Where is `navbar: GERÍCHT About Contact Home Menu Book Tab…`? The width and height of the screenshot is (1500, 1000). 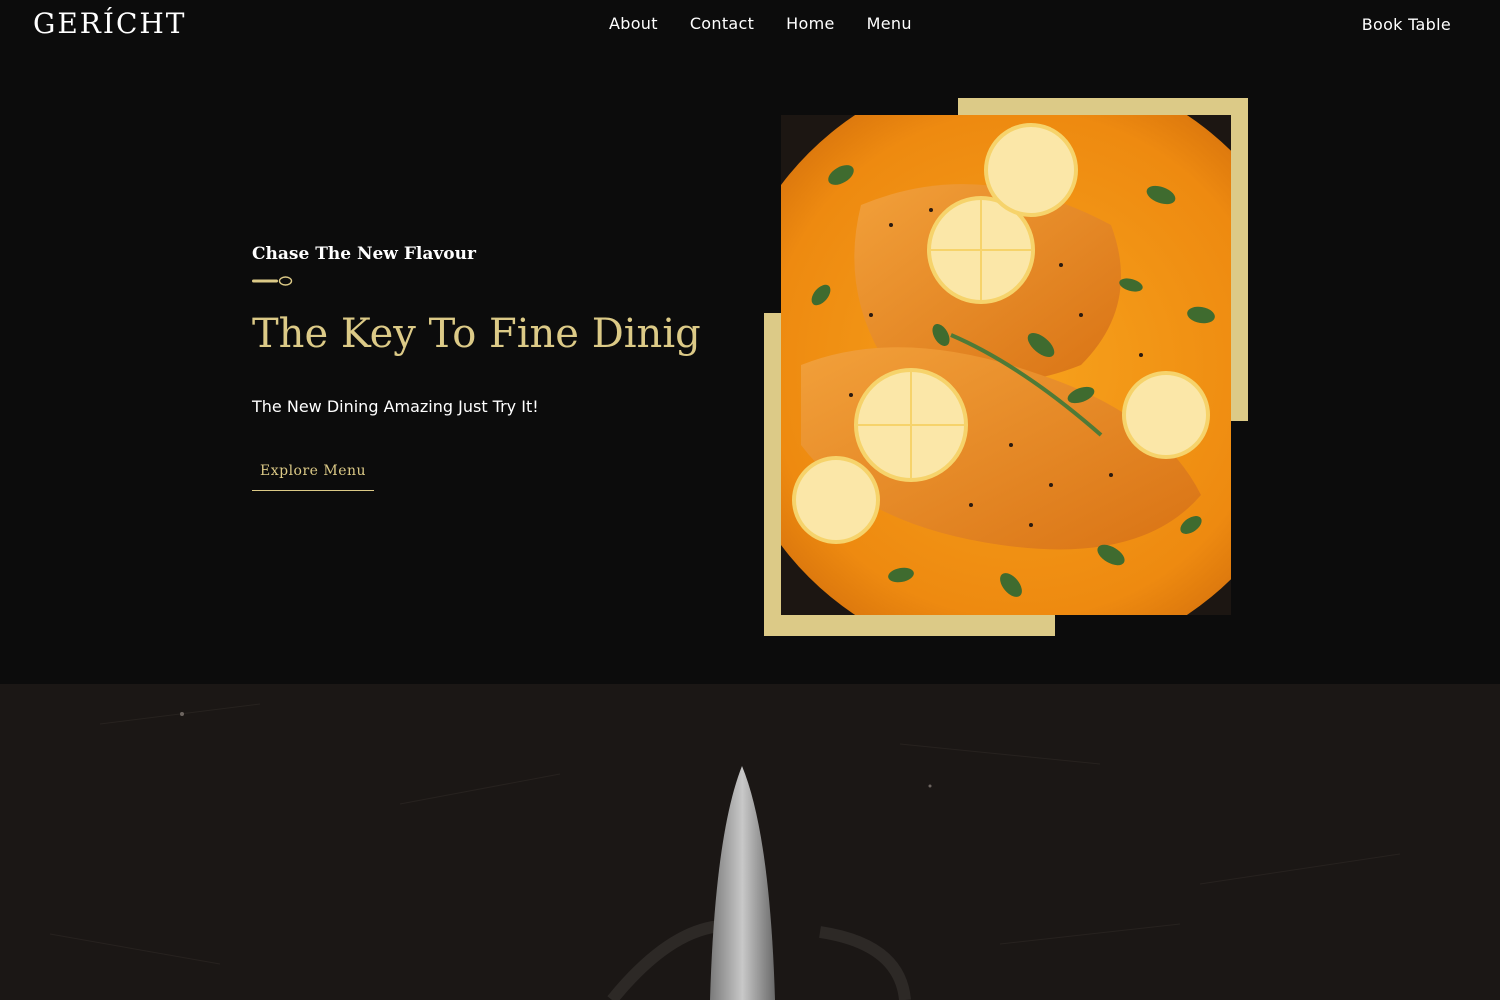 navbar: GERÍCHT About Contact Home Menu Book Tab… is located at coordinates (750, 25).